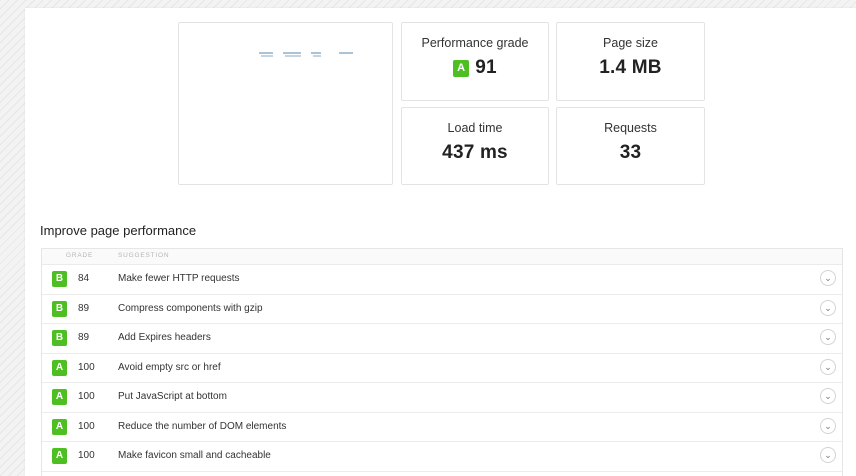 This screenshot has width=856, height=476. I want to click on suggestion-text: Compress components with gzip, so click(190, 308).